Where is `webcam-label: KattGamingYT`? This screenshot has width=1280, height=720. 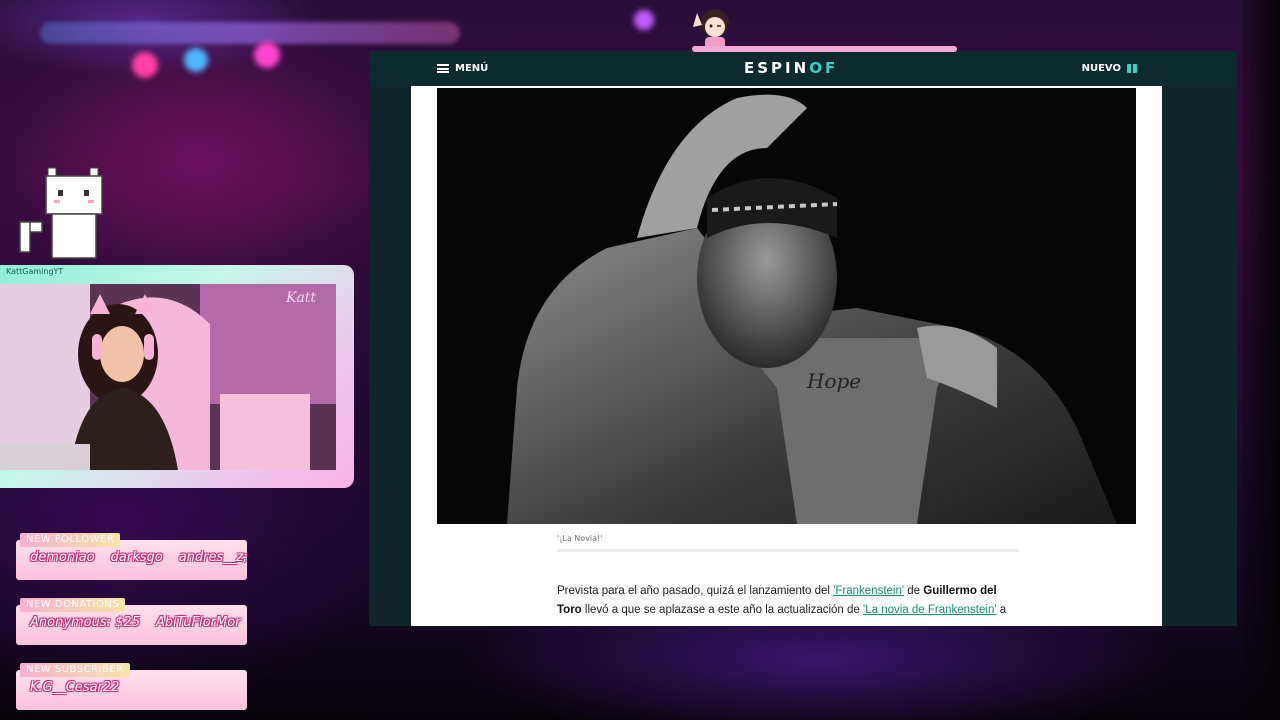
webcam-label: KattGamingYT is located at coordinates (35, 271).